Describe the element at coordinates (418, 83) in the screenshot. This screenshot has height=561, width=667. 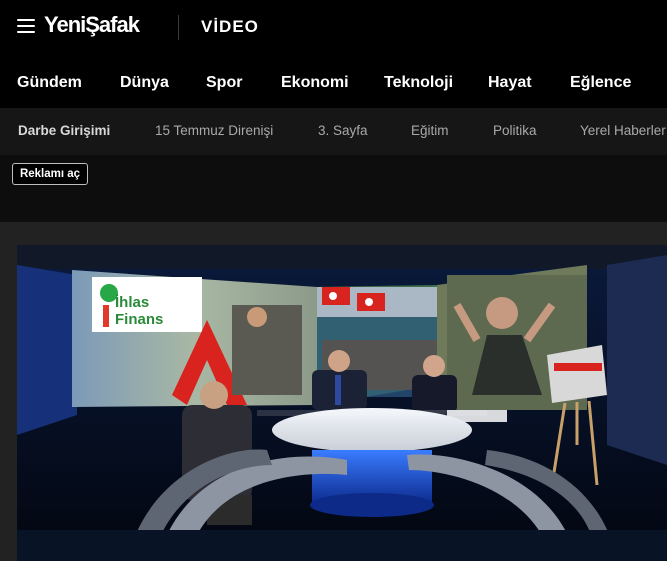
I see `main-nav-item-teknoloji: Teknoloji` at that location.